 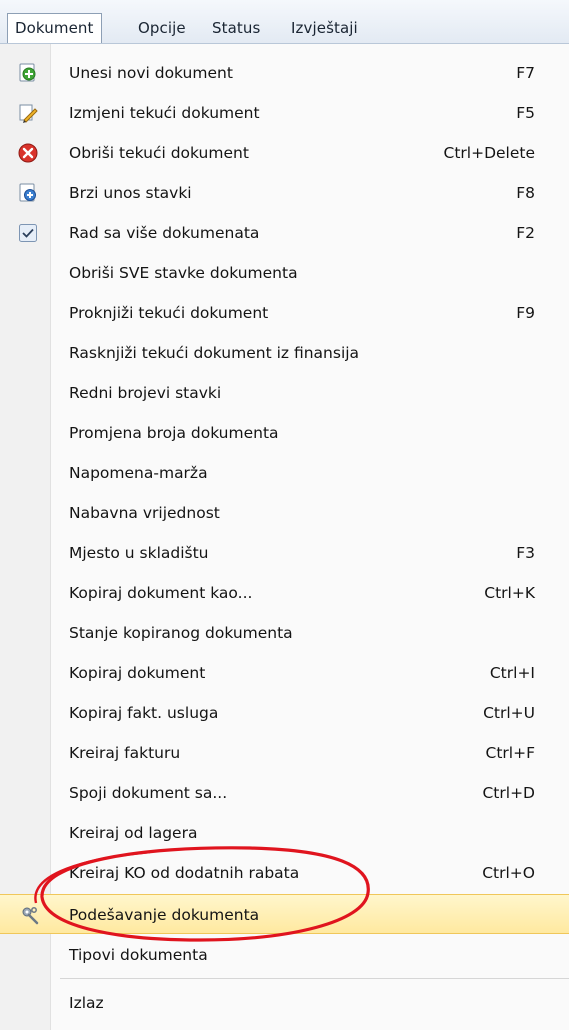 What do you see at coordinates (54, 28) in the screenshot?
I see `menu-dokument: Dokument` at bounding box center [54, 28].